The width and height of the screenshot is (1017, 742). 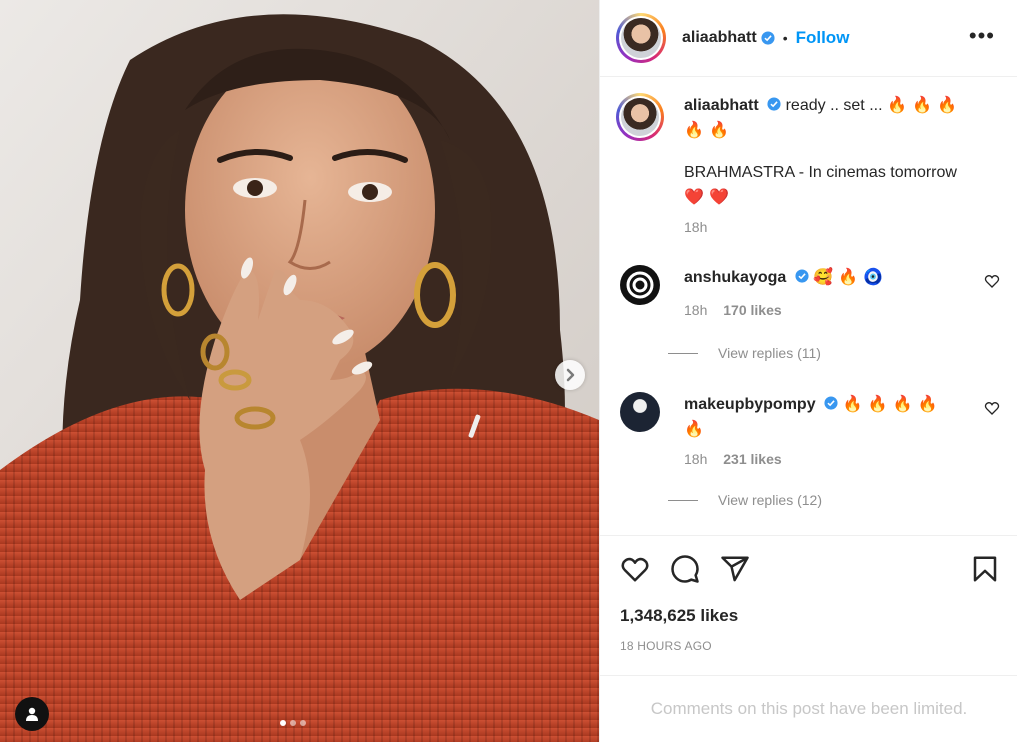 I want to click on comment-text-2: 🔥, so click(x=694, y=428).